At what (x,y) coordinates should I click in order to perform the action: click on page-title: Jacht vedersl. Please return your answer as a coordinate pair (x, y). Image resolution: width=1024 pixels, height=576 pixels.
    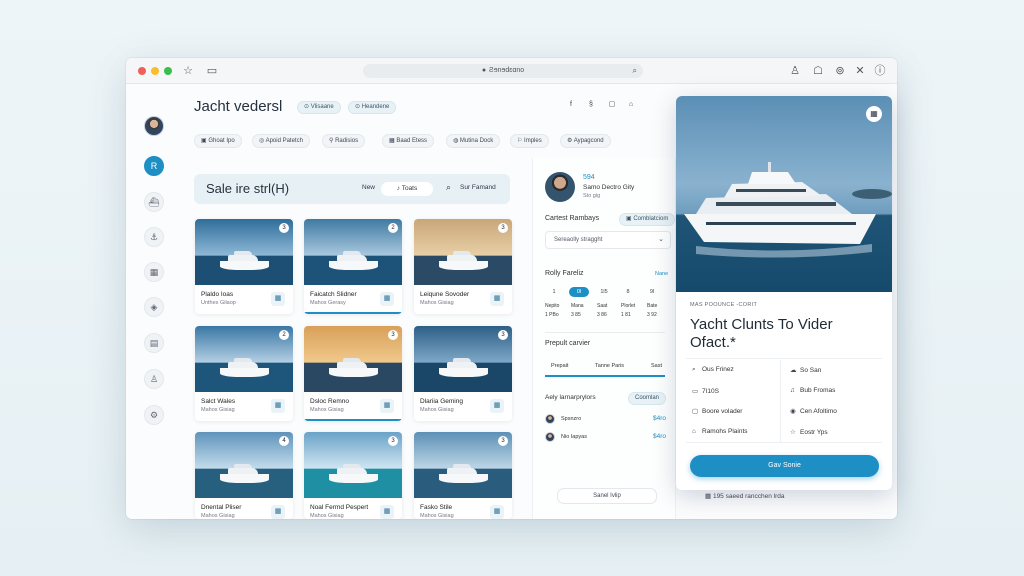
    Looking at the image, I should click on (238, 106).